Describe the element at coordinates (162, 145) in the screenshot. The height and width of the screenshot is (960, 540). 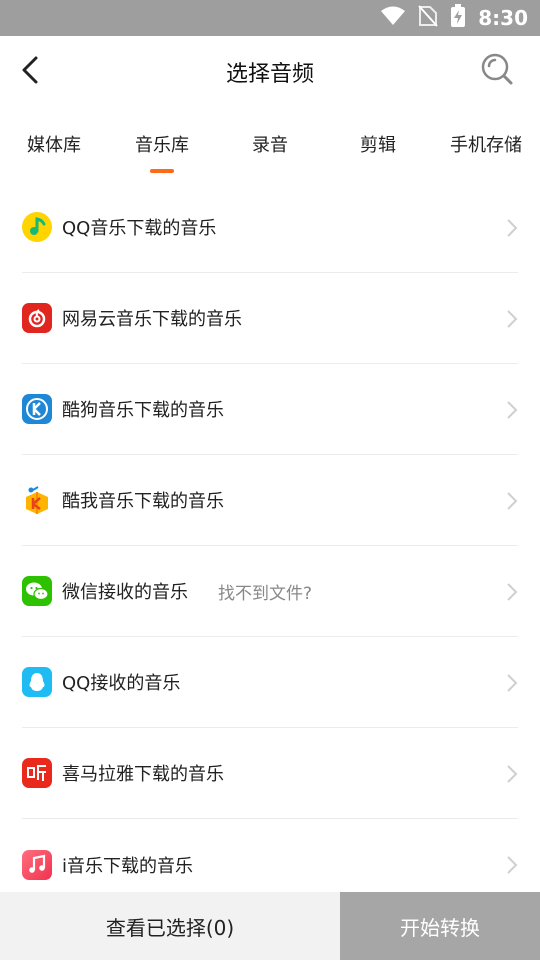
I see `tab-label: 音乐库` at that location.